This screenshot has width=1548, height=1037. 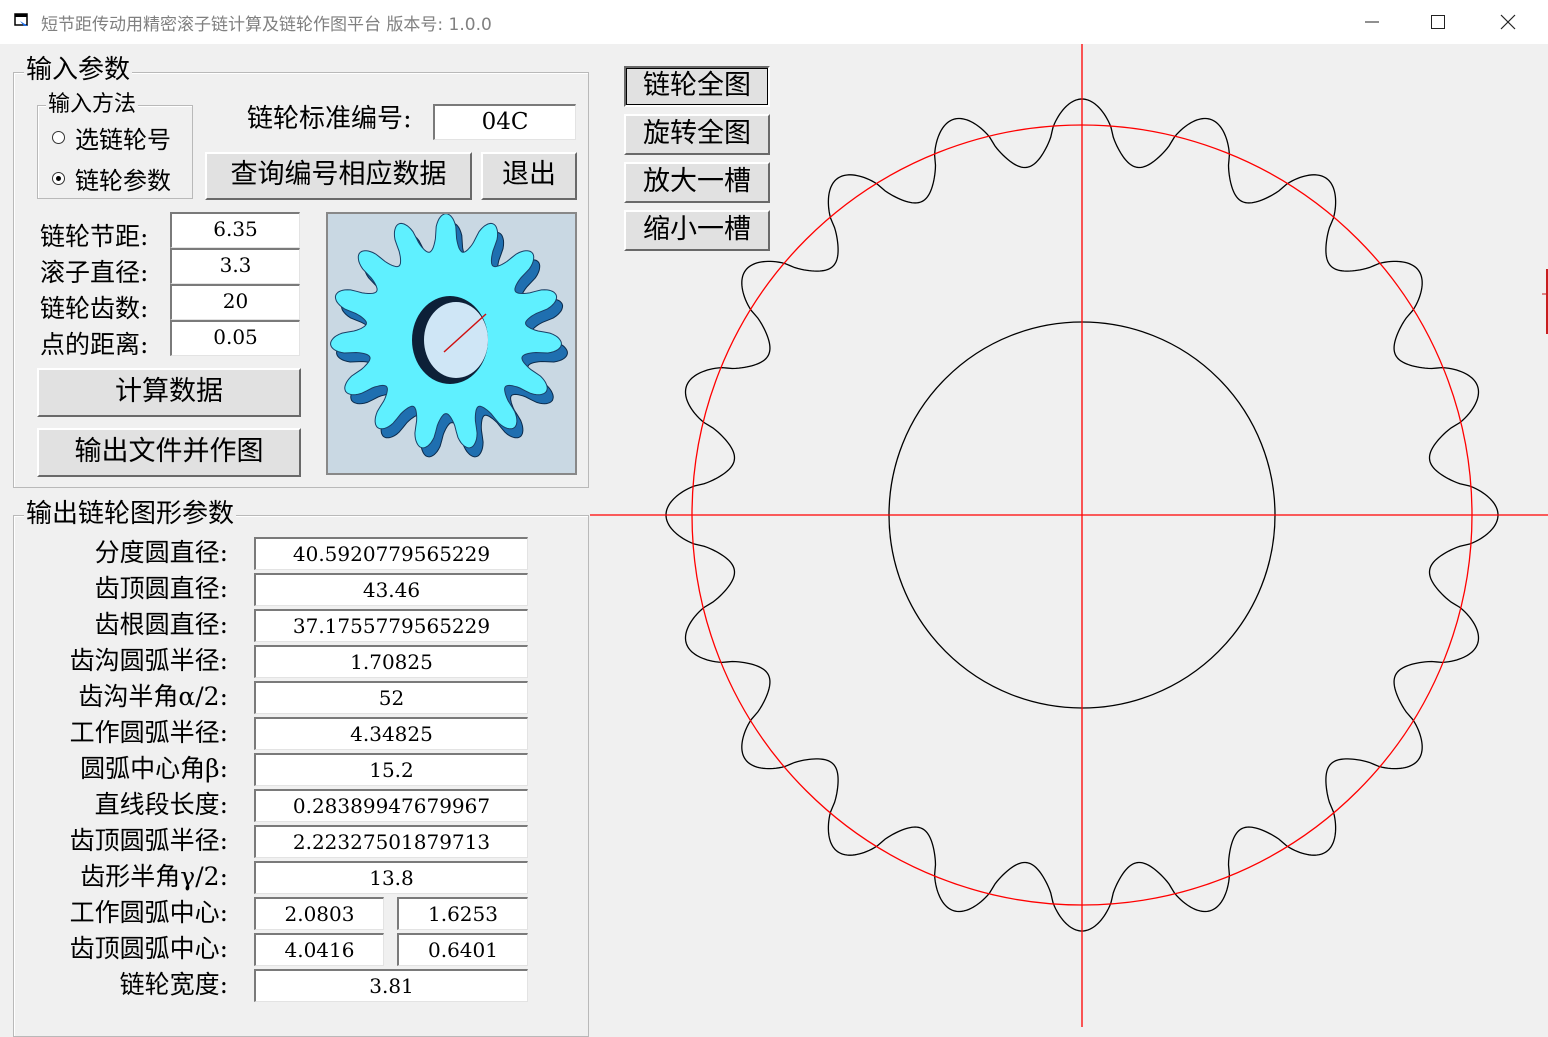 I want to click on radio-label: 选链轮号, so click(x=123, y=140).